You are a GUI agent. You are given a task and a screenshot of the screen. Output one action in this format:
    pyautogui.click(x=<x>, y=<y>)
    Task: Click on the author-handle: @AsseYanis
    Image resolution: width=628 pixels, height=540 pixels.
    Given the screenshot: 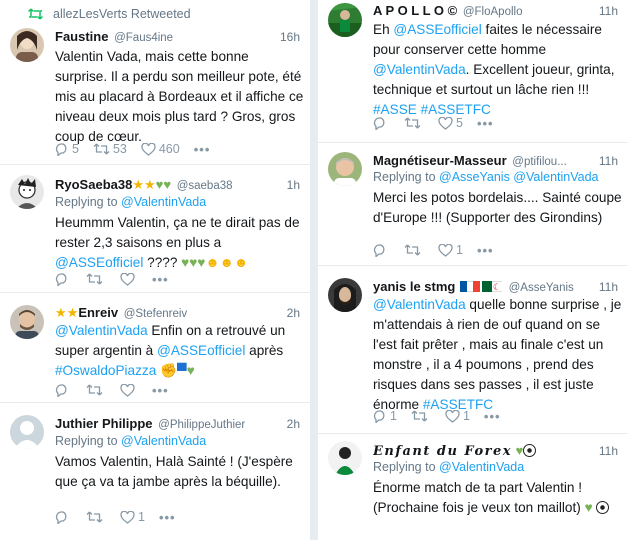 What is the action you would take?
    pyautogui.click(x=541, y=288)
    